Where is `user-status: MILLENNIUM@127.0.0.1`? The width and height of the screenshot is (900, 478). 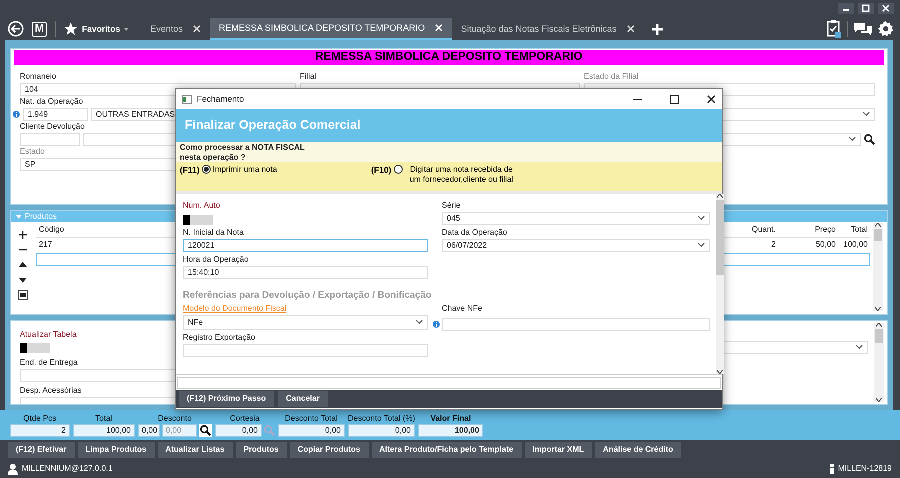
user-status: MILLENNIUM@127.0.0.1 is located at coordinates (67, 469).